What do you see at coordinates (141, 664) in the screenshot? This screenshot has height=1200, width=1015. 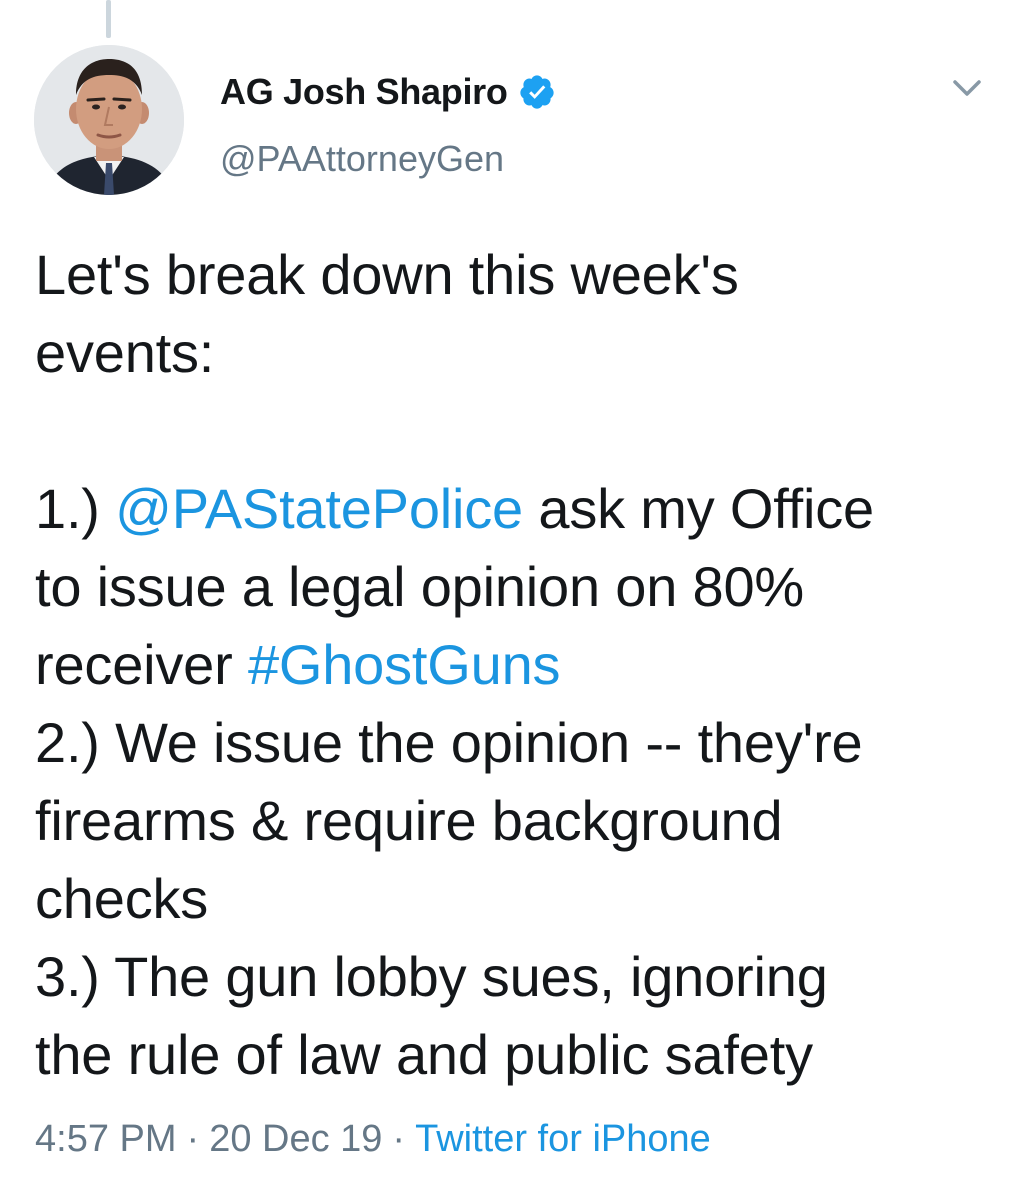 I see `tweet-text-fragment: receiver` at bounding box center [141, 664].